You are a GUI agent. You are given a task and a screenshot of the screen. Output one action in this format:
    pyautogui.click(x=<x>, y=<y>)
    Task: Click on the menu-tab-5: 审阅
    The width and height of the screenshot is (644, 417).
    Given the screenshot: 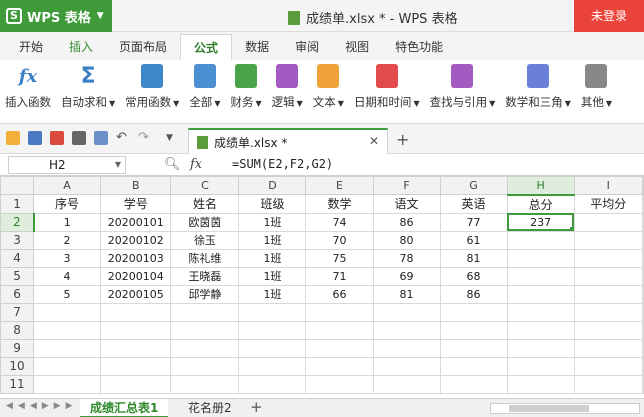 What is the action you would take?
    pyautogui.click(x=307, y=47)
    